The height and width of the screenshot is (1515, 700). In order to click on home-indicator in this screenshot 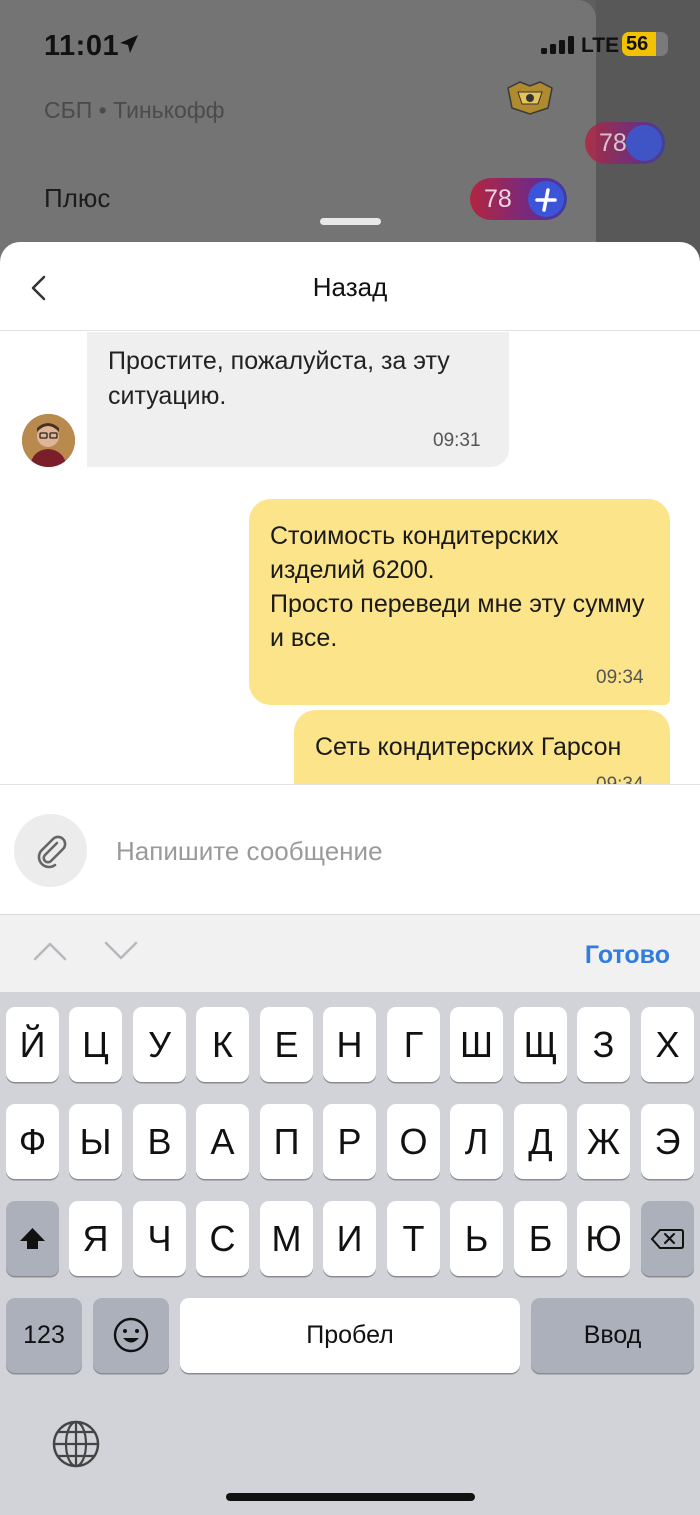, I will do `click(350, 1497)`.